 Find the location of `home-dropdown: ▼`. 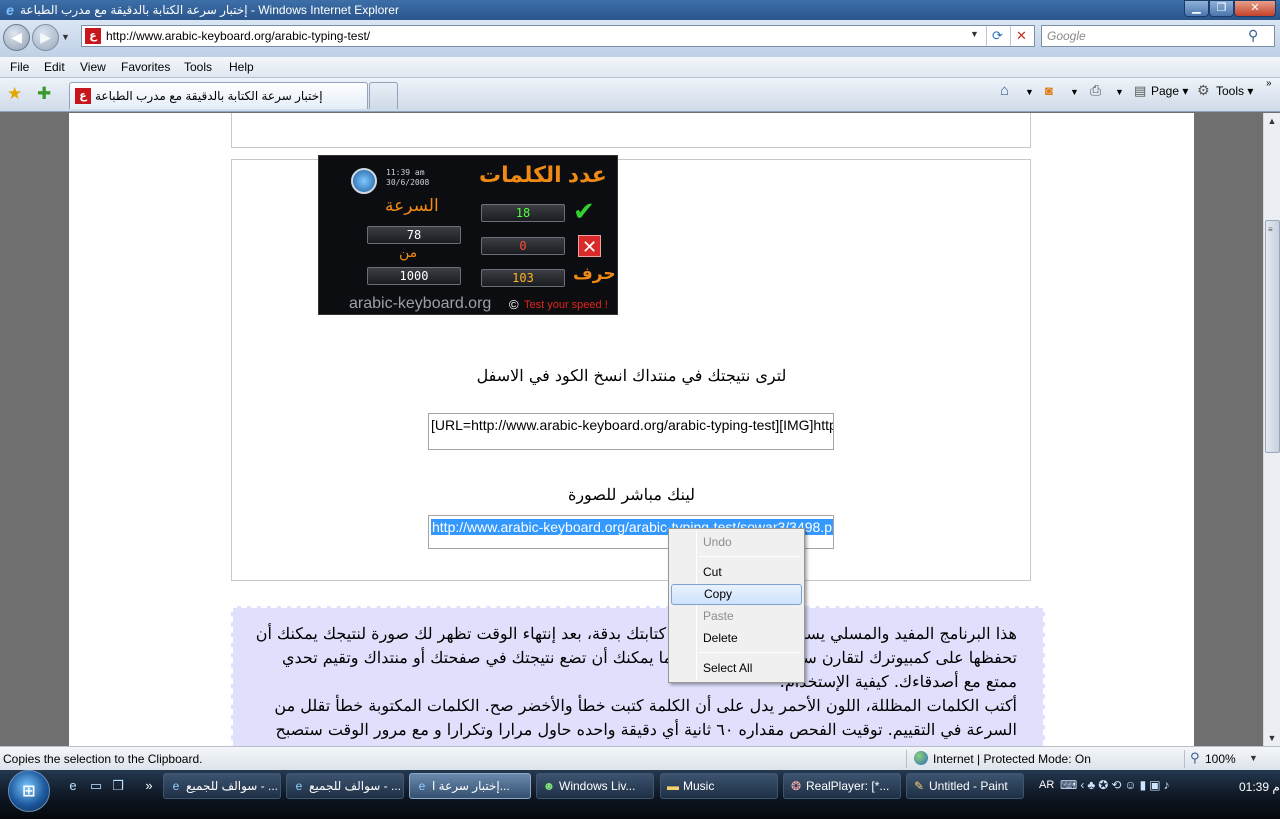

home-dropdown: ▼ is located at coordinates (1029, 92).